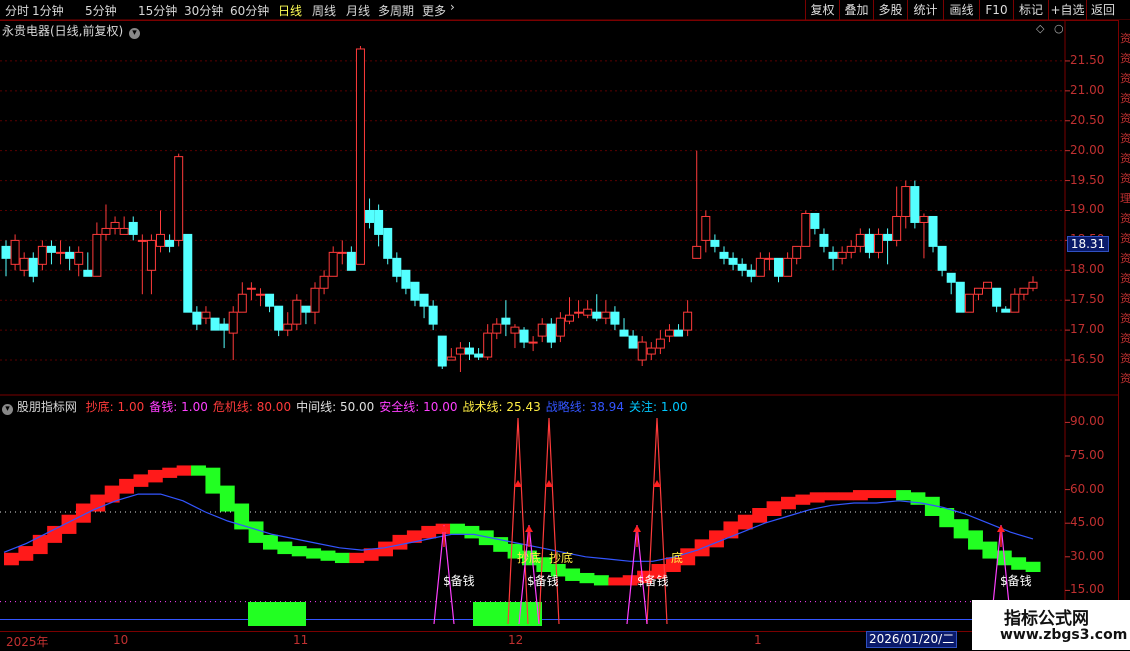 This screenshot has width=1130, height=651. What do you see at coordinates (301, 640) in the screenshot?
I see `date-label: 11` at bounding box center [301, 640].